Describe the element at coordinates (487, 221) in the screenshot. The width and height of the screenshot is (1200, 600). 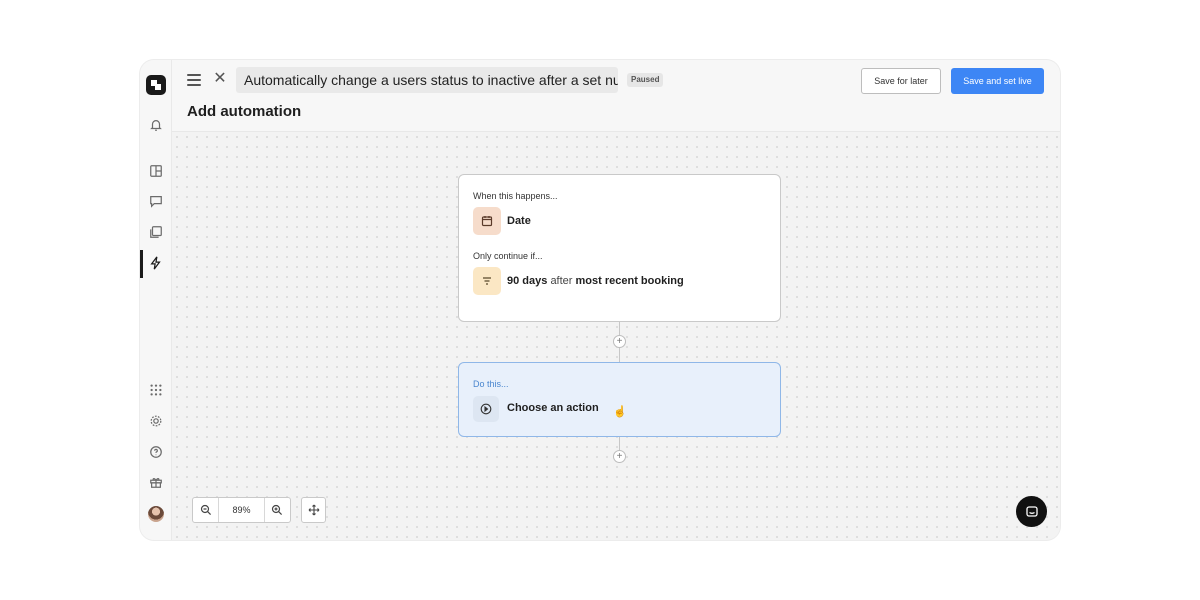
I see `calendar-icon` at that location.